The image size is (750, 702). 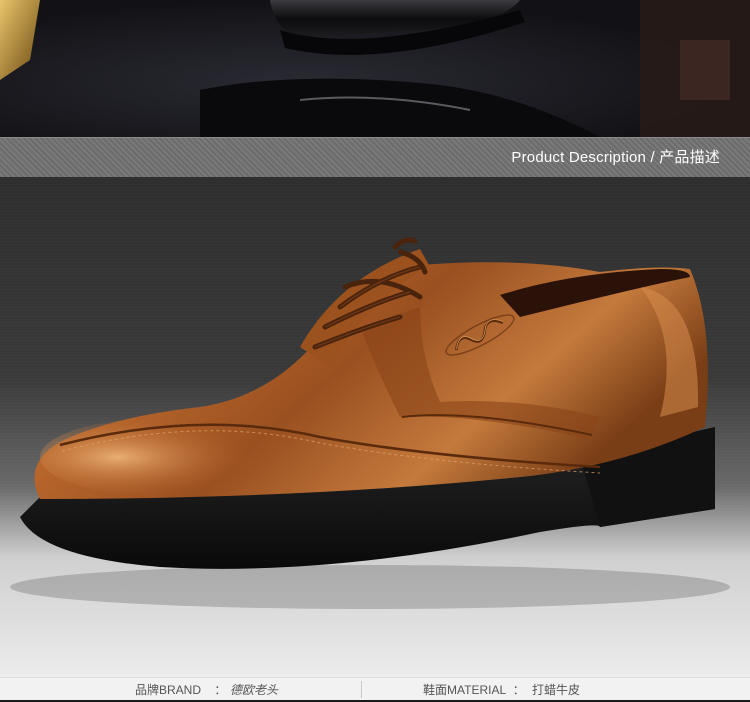 What do you see at coordinates (400, 107) in the screenshot?
I see `hero-shoe-reflection` at bounding box center [400, 107].